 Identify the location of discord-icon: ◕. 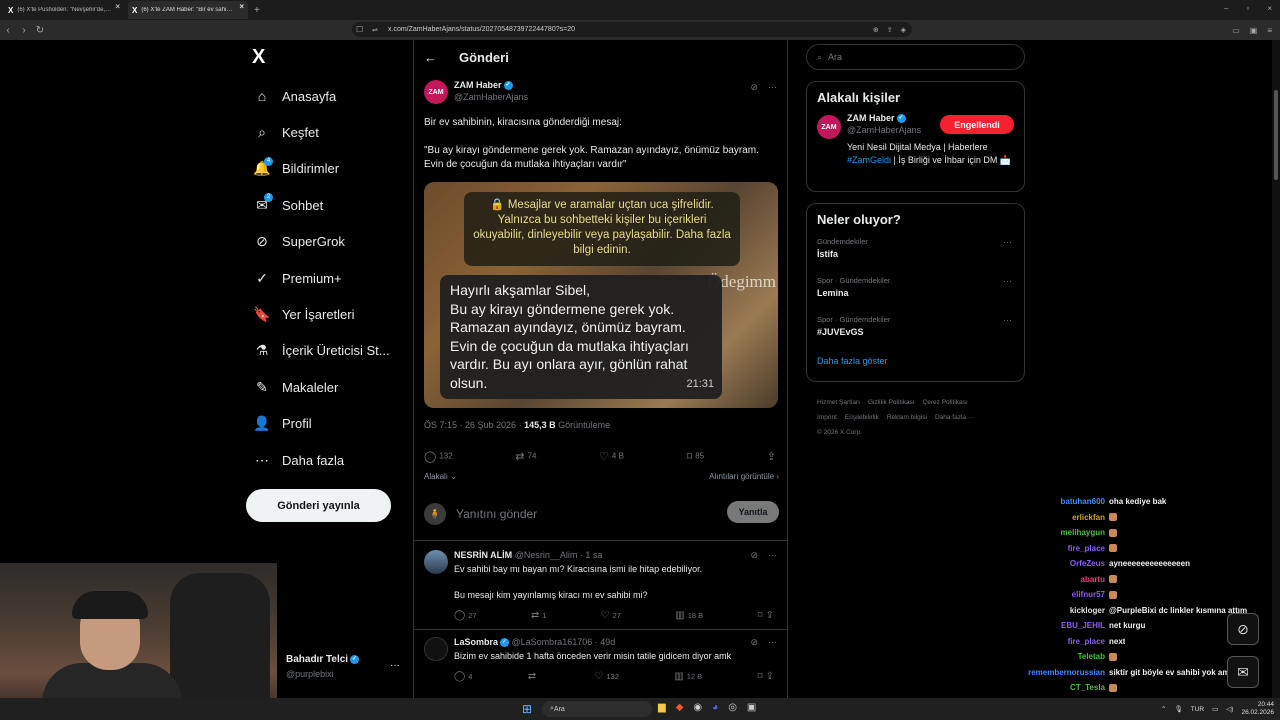
(715, 707).